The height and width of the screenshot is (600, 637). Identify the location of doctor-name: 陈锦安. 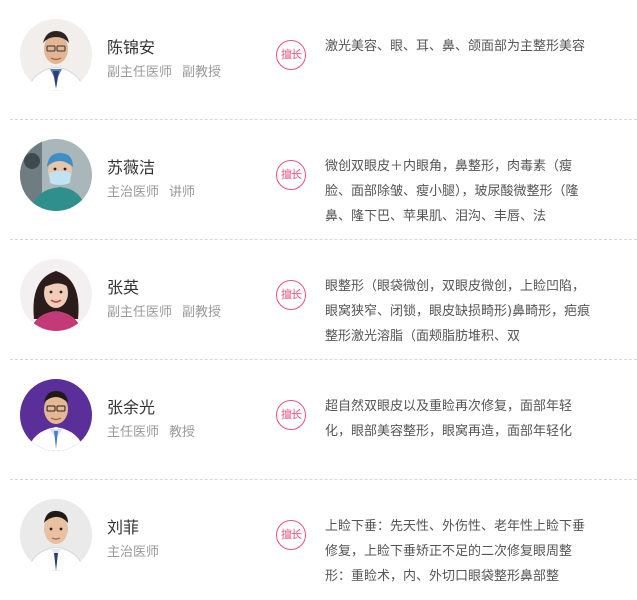
(131, 46).